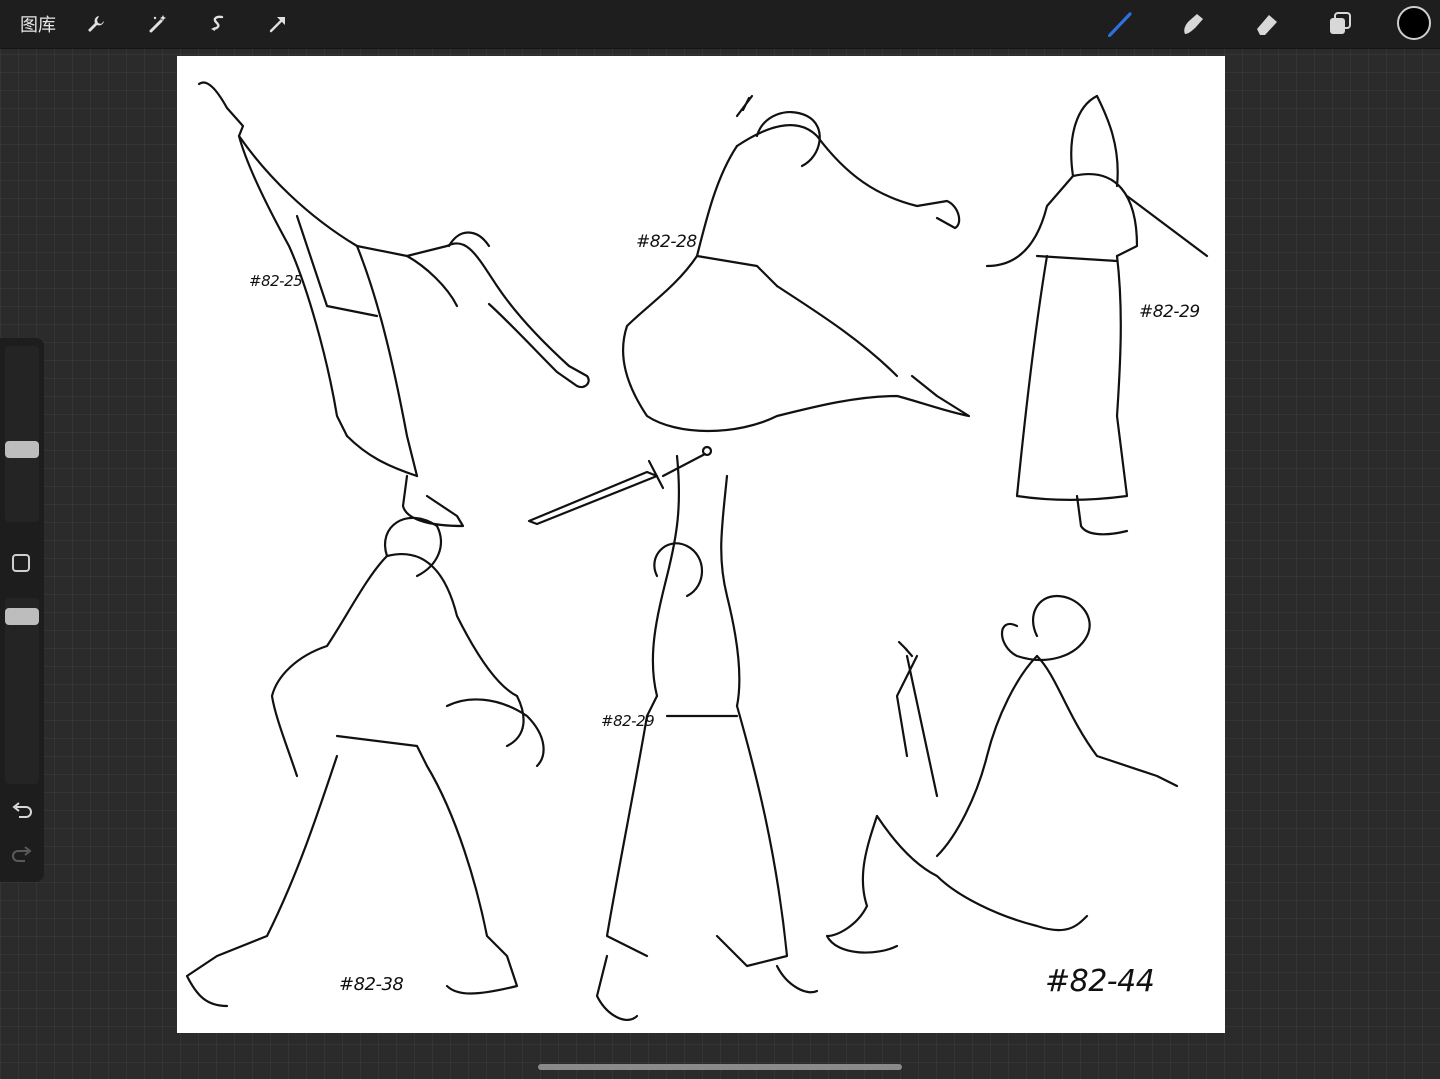  What do you see at coordinates (22, 434) in the screenshot?
I see `brush-size-slider` at bounding box center [22, 434].